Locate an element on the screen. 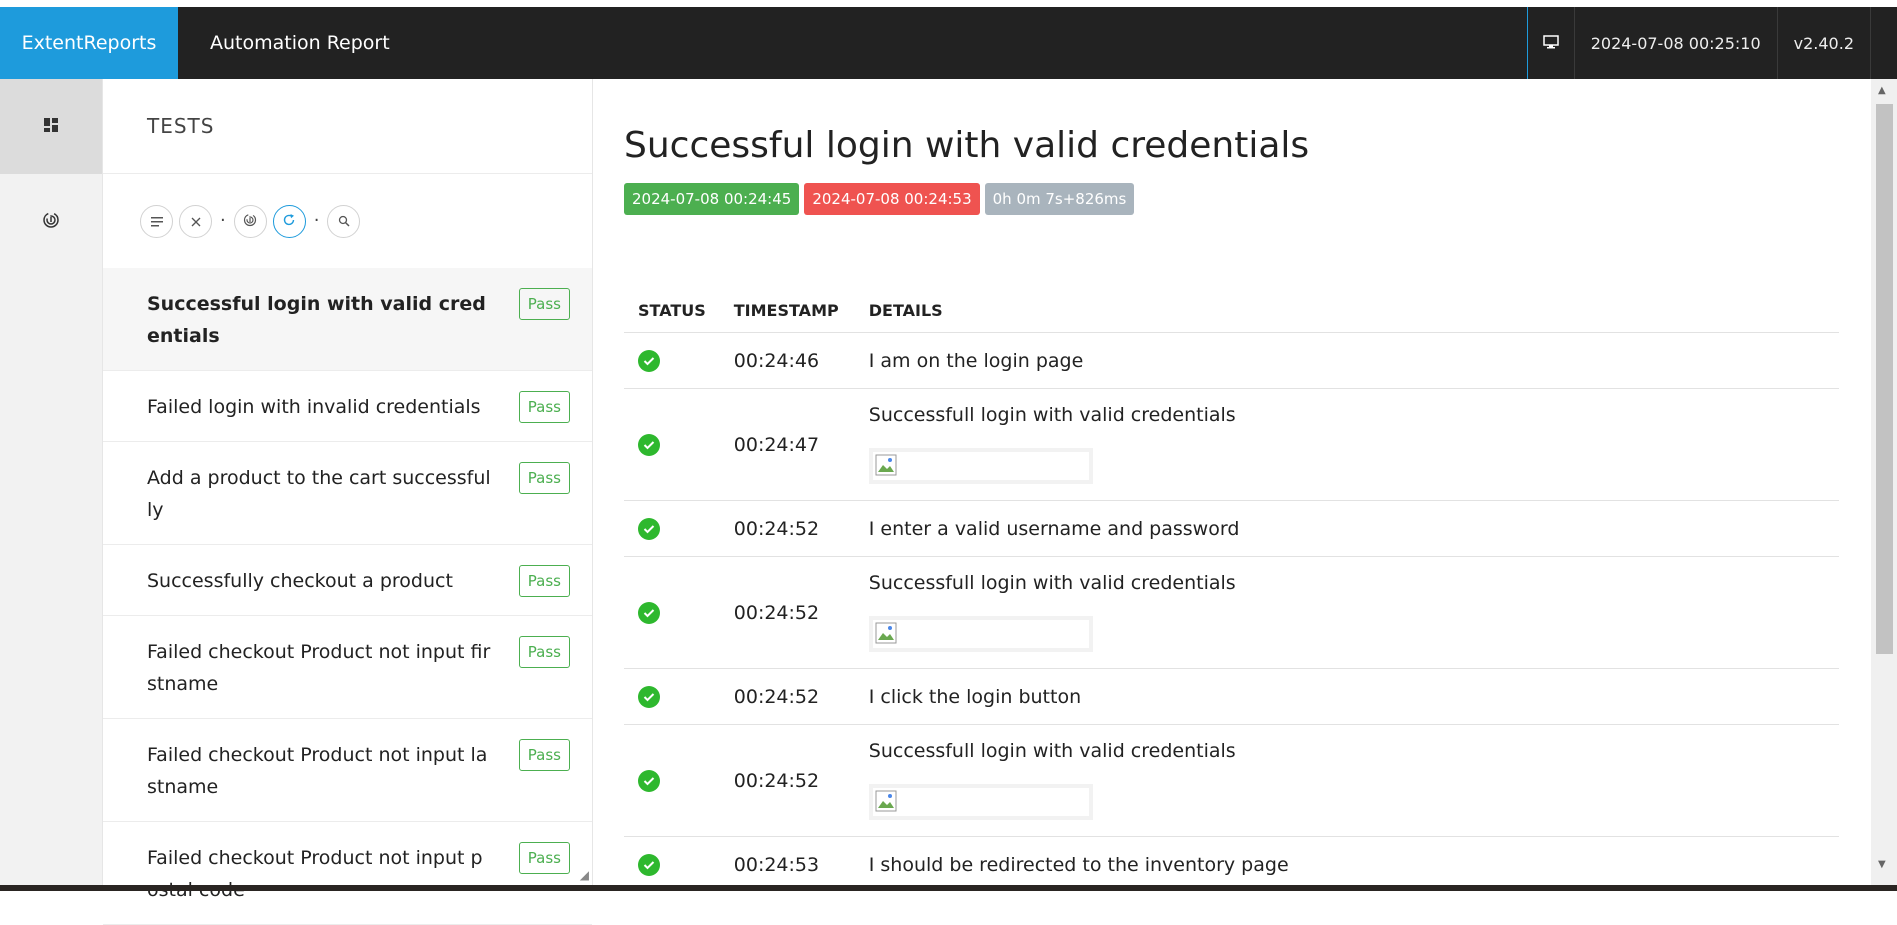 The height and width of the screenshot is (925, 1897). search-icon is located at coordinates (344, 221).